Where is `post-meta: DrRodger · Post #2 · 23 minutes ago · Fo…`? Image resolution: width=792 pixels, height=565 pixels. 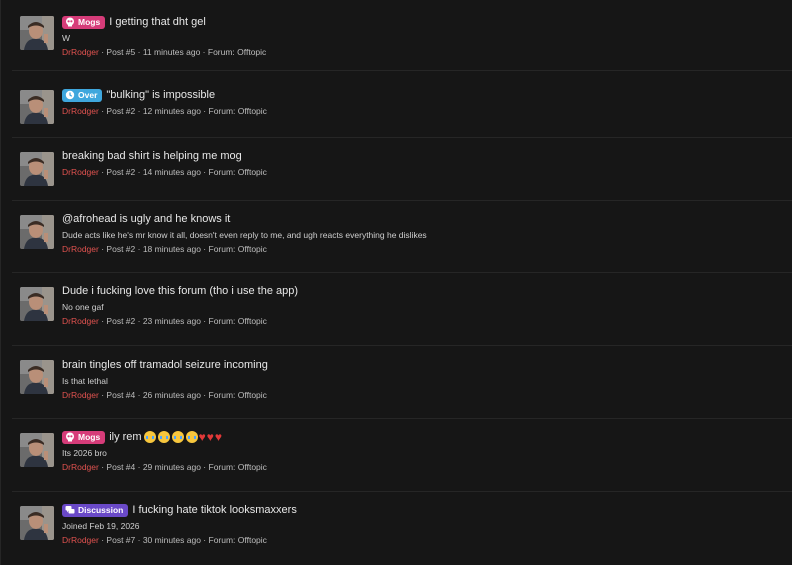 post-meta: DrRodger · Post #2 · 23 minutes ago · Fo… is located at coordinates (427, 321).